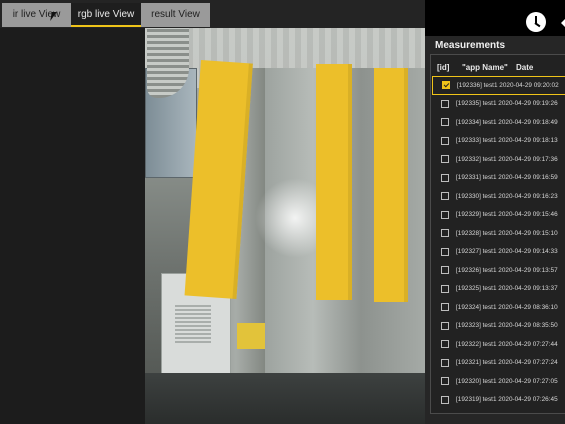 The width and height of the screenshot is (565, 424). I want to click on clock-icon, so click(536, 22).